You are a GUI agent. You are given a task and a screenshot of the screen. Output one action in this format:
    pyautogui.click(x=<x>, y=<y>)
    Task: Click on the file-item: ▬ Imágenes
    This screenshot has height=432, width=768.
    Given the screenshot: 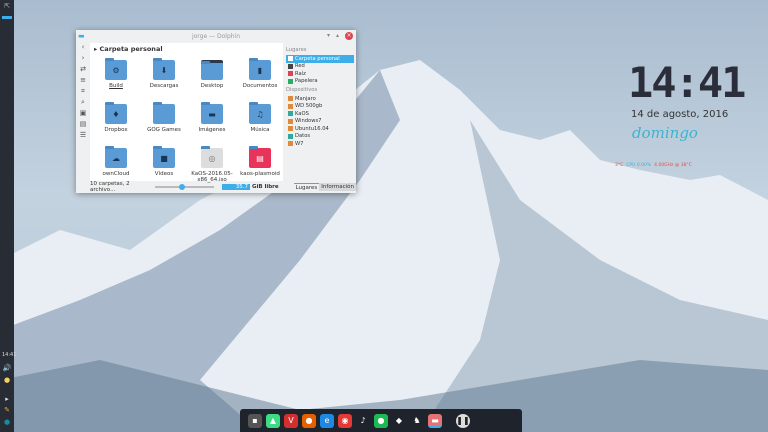 What is the action you would take?
    pyautogui.click(x=212, y=122)
    